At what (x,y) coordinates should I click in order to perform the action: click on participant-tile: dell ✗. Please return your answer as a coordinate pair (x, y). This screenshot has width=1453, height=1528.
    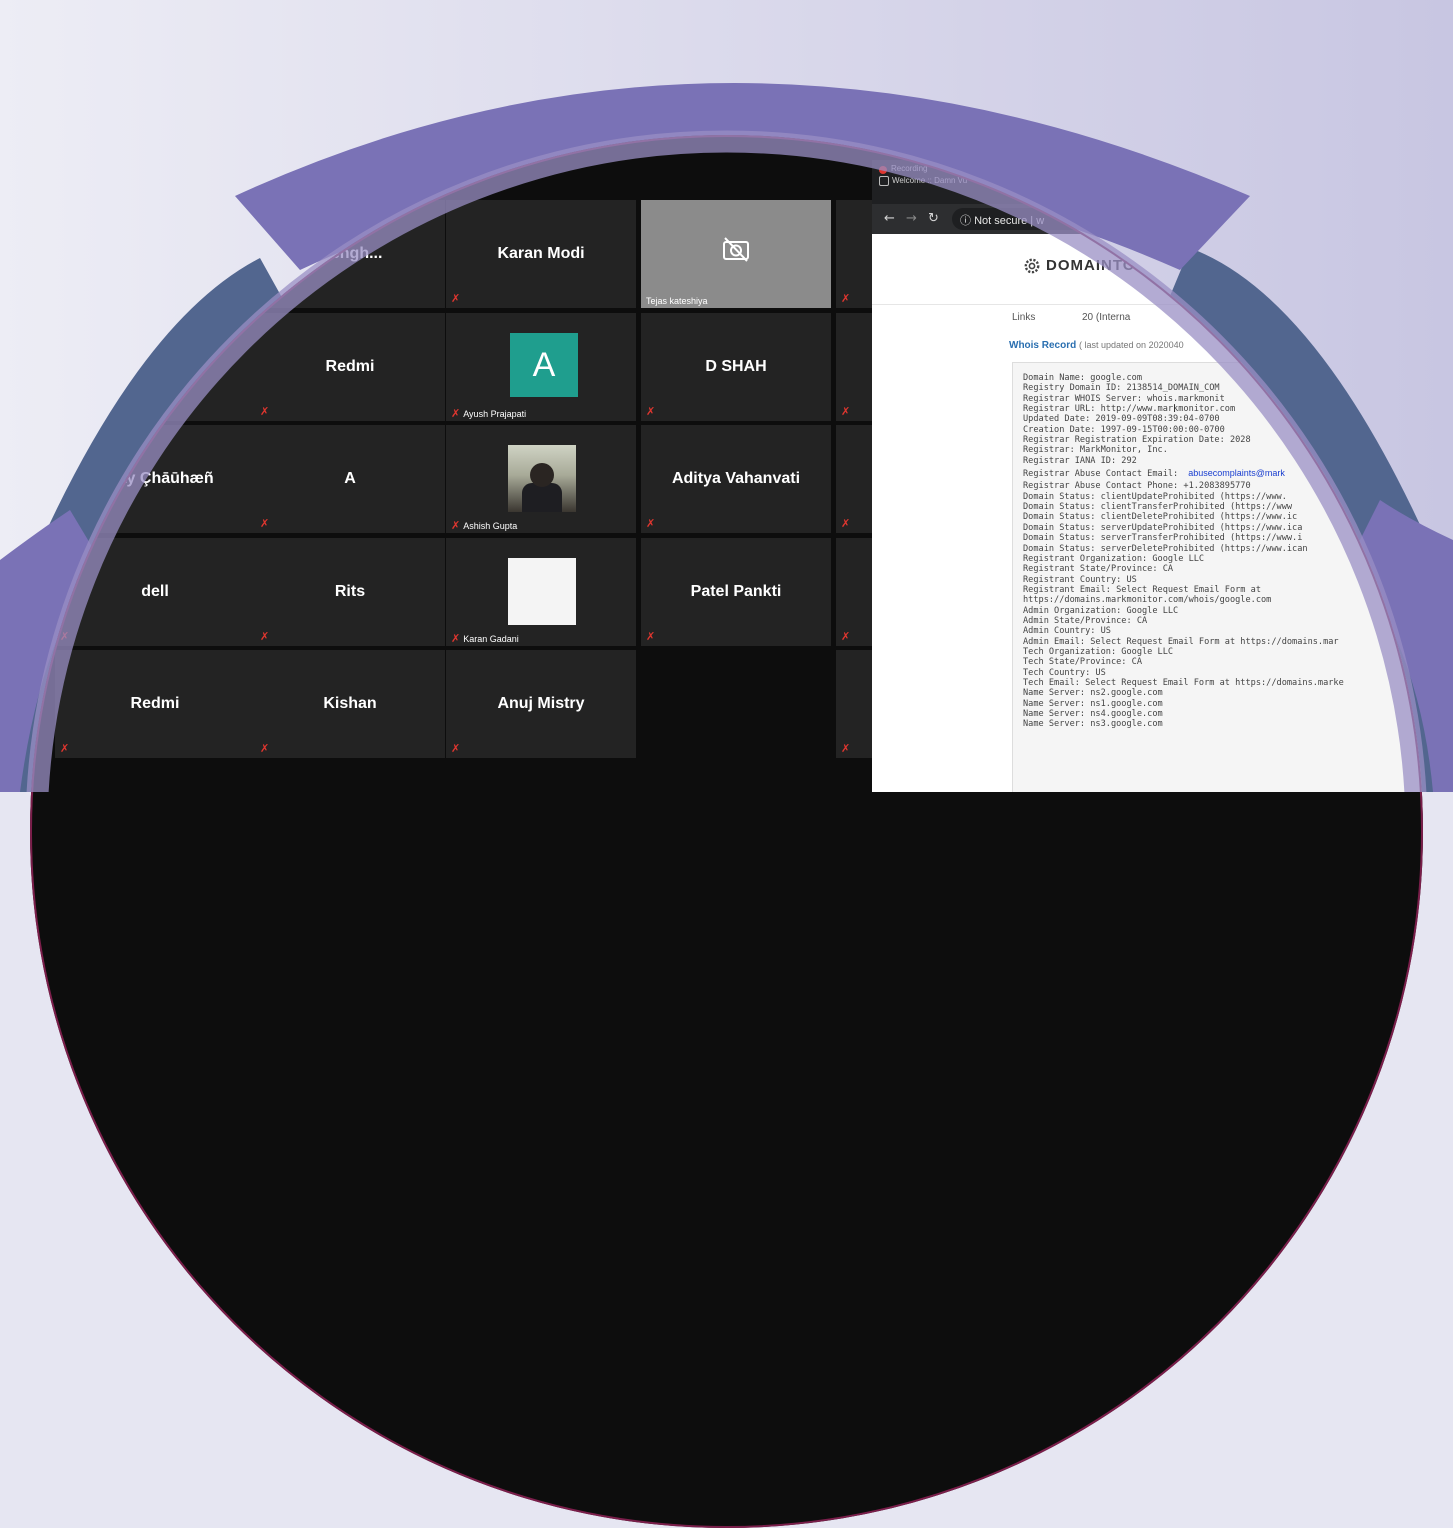
    Looking at the image, I should click on (155, 592).